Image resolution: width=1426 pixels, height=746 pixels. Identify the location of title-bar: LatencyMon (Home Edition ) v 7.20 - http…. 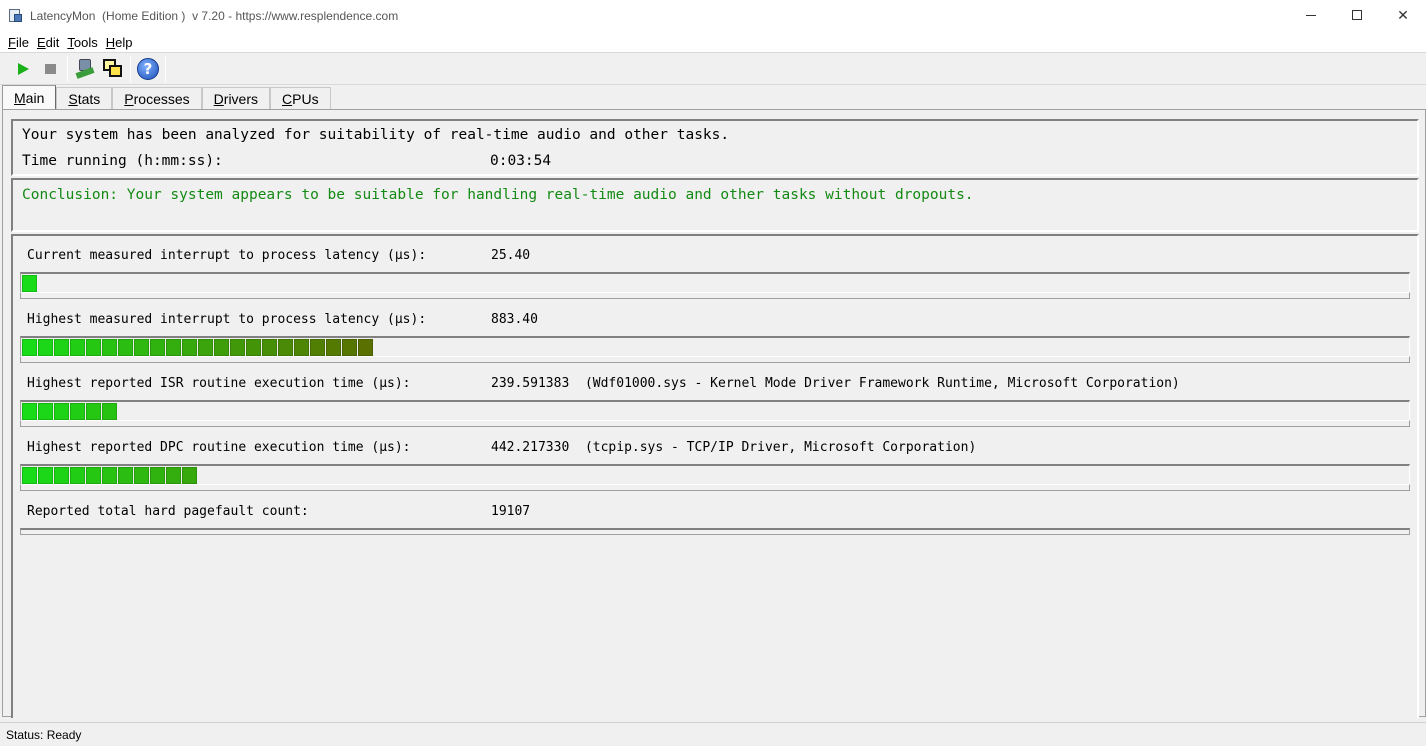
(713, 16).